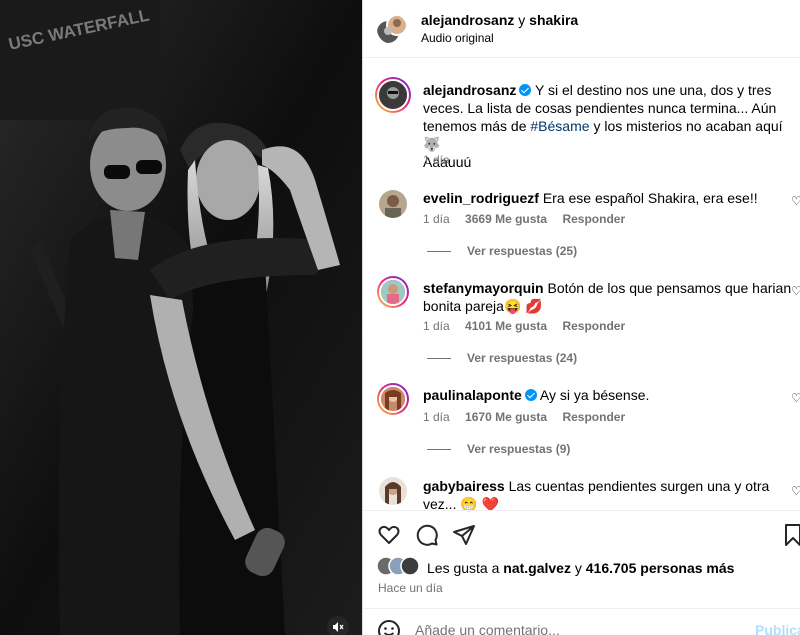 This screenshot has width=800, height=635. I want to click on header-user-2: shakira, so click(553, 20).